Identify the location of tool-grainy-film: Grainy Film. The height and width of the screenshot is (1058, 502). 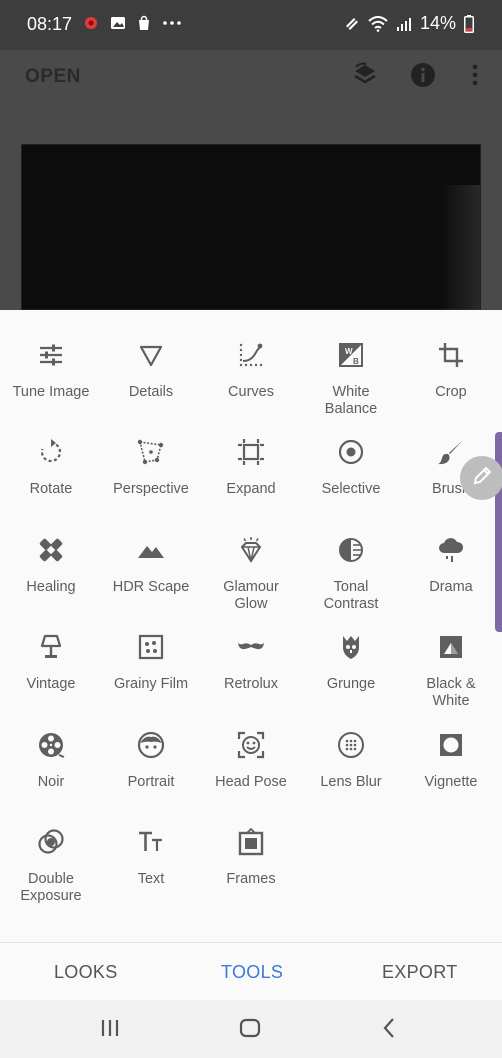
(151, 678).